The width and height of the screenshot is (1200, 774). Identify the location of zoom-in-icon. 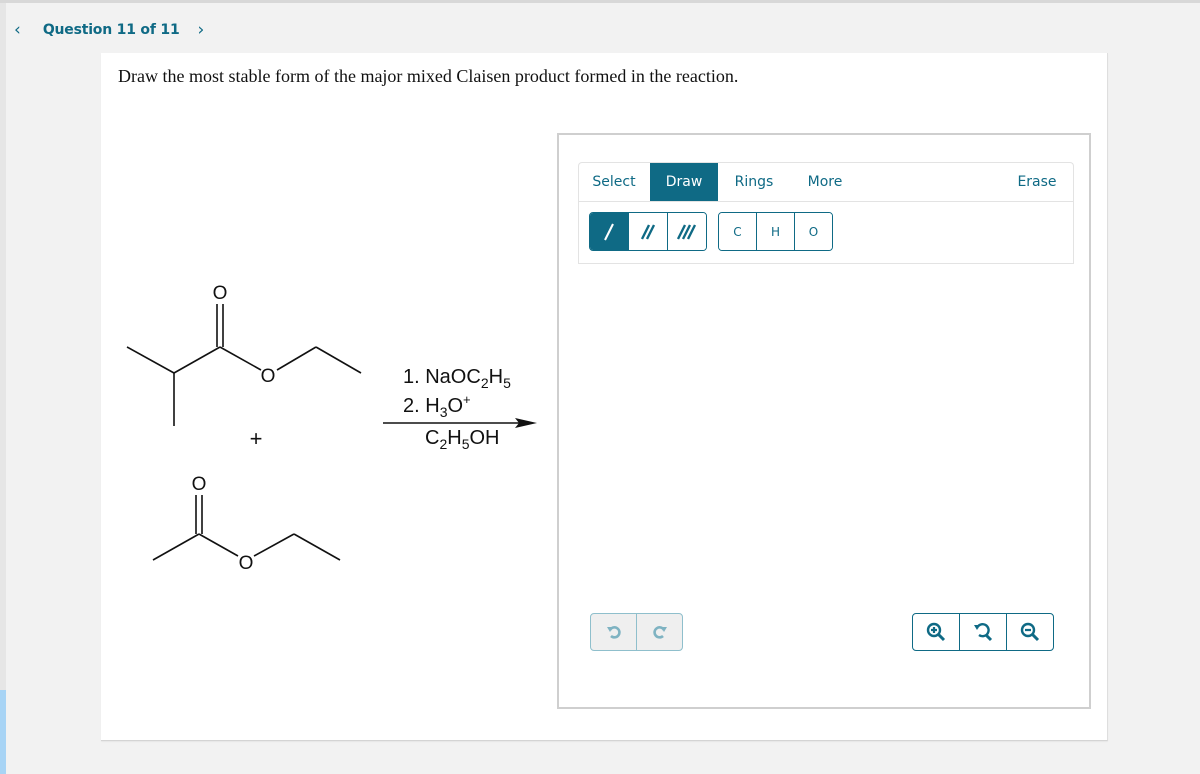
(936, 632).